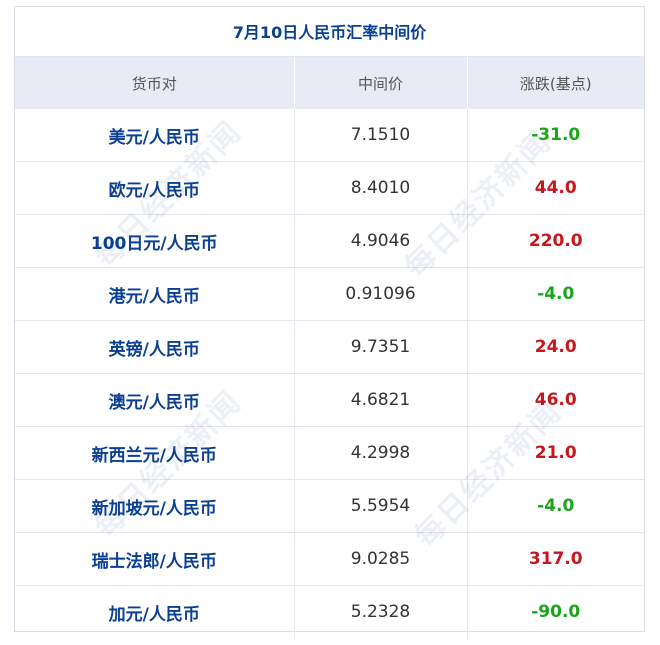  I want to click on table-title: 7月10日人民币汇率中间价, so click(329, 32).